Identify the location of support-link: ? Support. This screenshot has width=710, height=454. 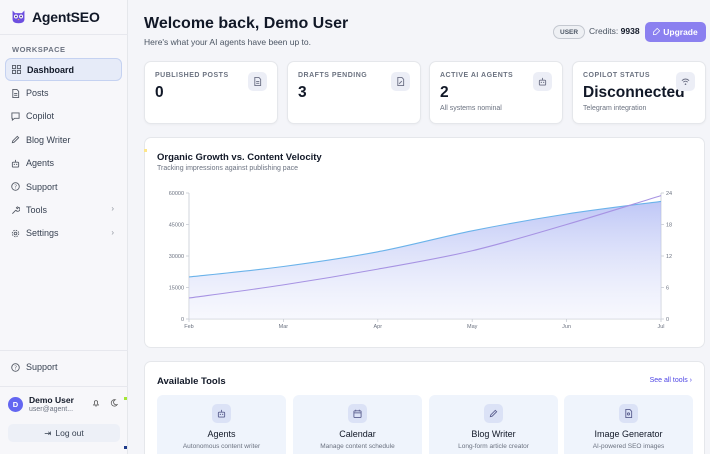
(34, 367).